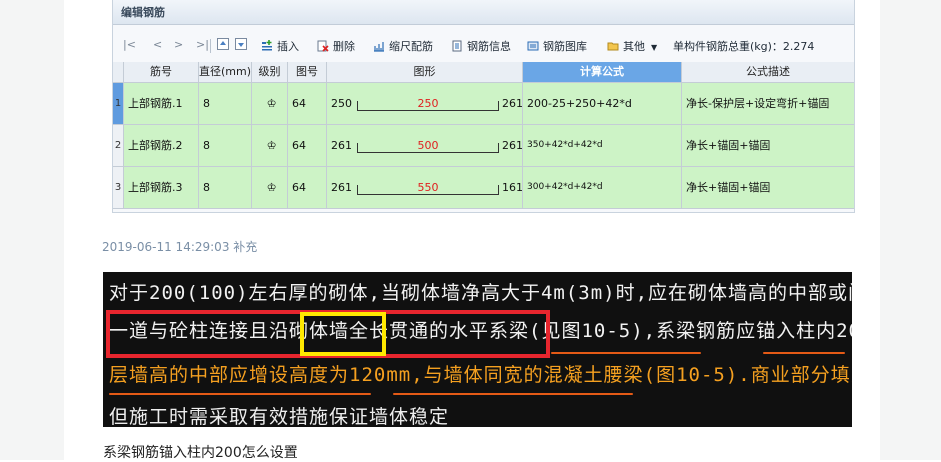 The image size is (941, 462). Describe the element at coordinates (129, 44) in the screenshot. I see `first-record-button: |<` at that location.